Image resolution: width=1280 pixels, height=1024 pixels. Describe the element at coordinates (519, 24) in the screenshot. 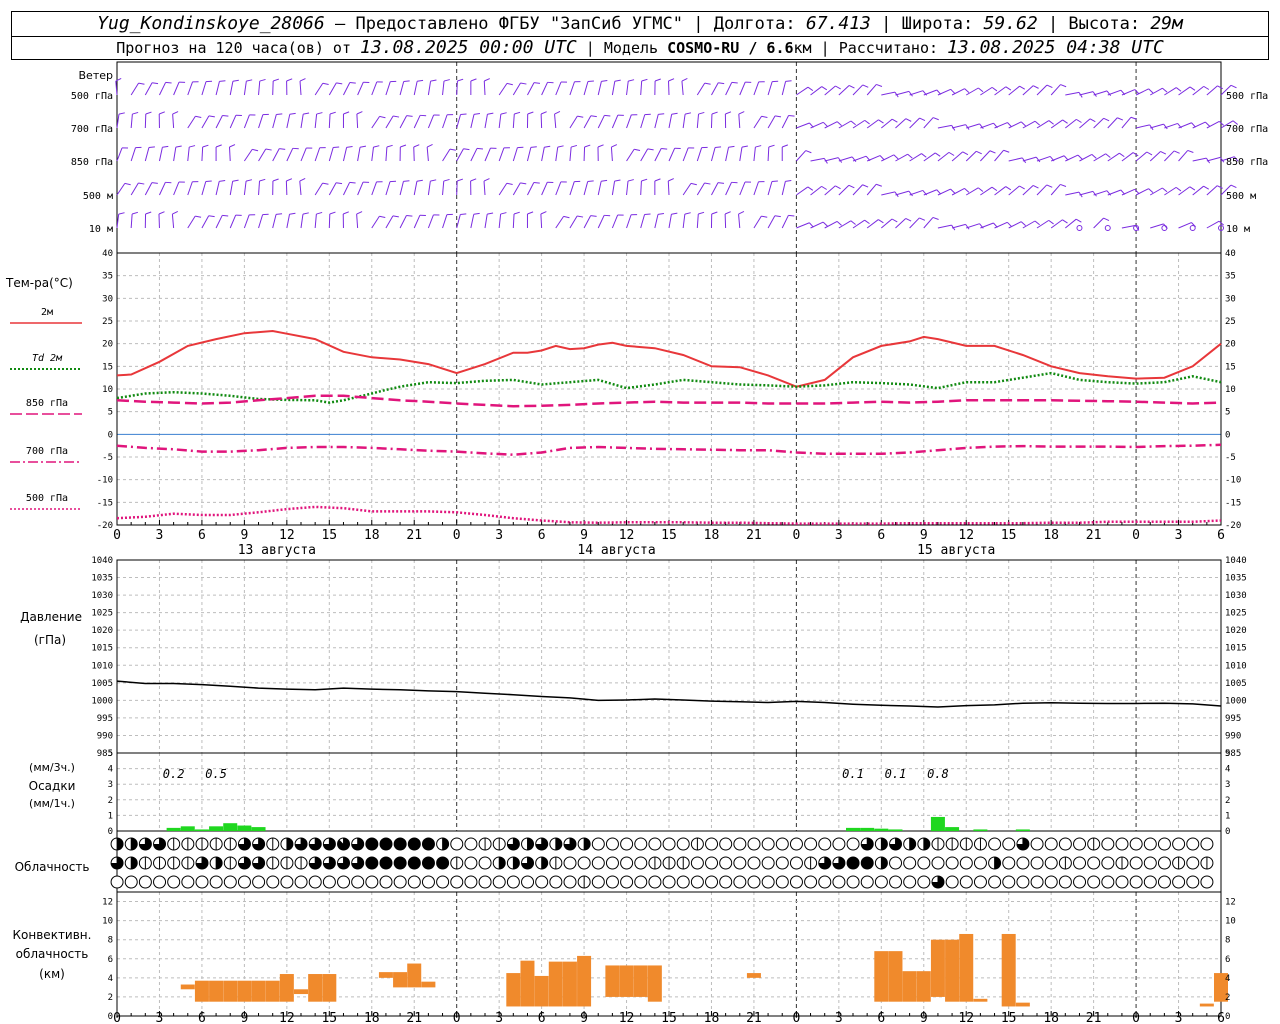

I see `provider: Предоставлено ФГБУ "ЗапСиб УГМС"` at that location.